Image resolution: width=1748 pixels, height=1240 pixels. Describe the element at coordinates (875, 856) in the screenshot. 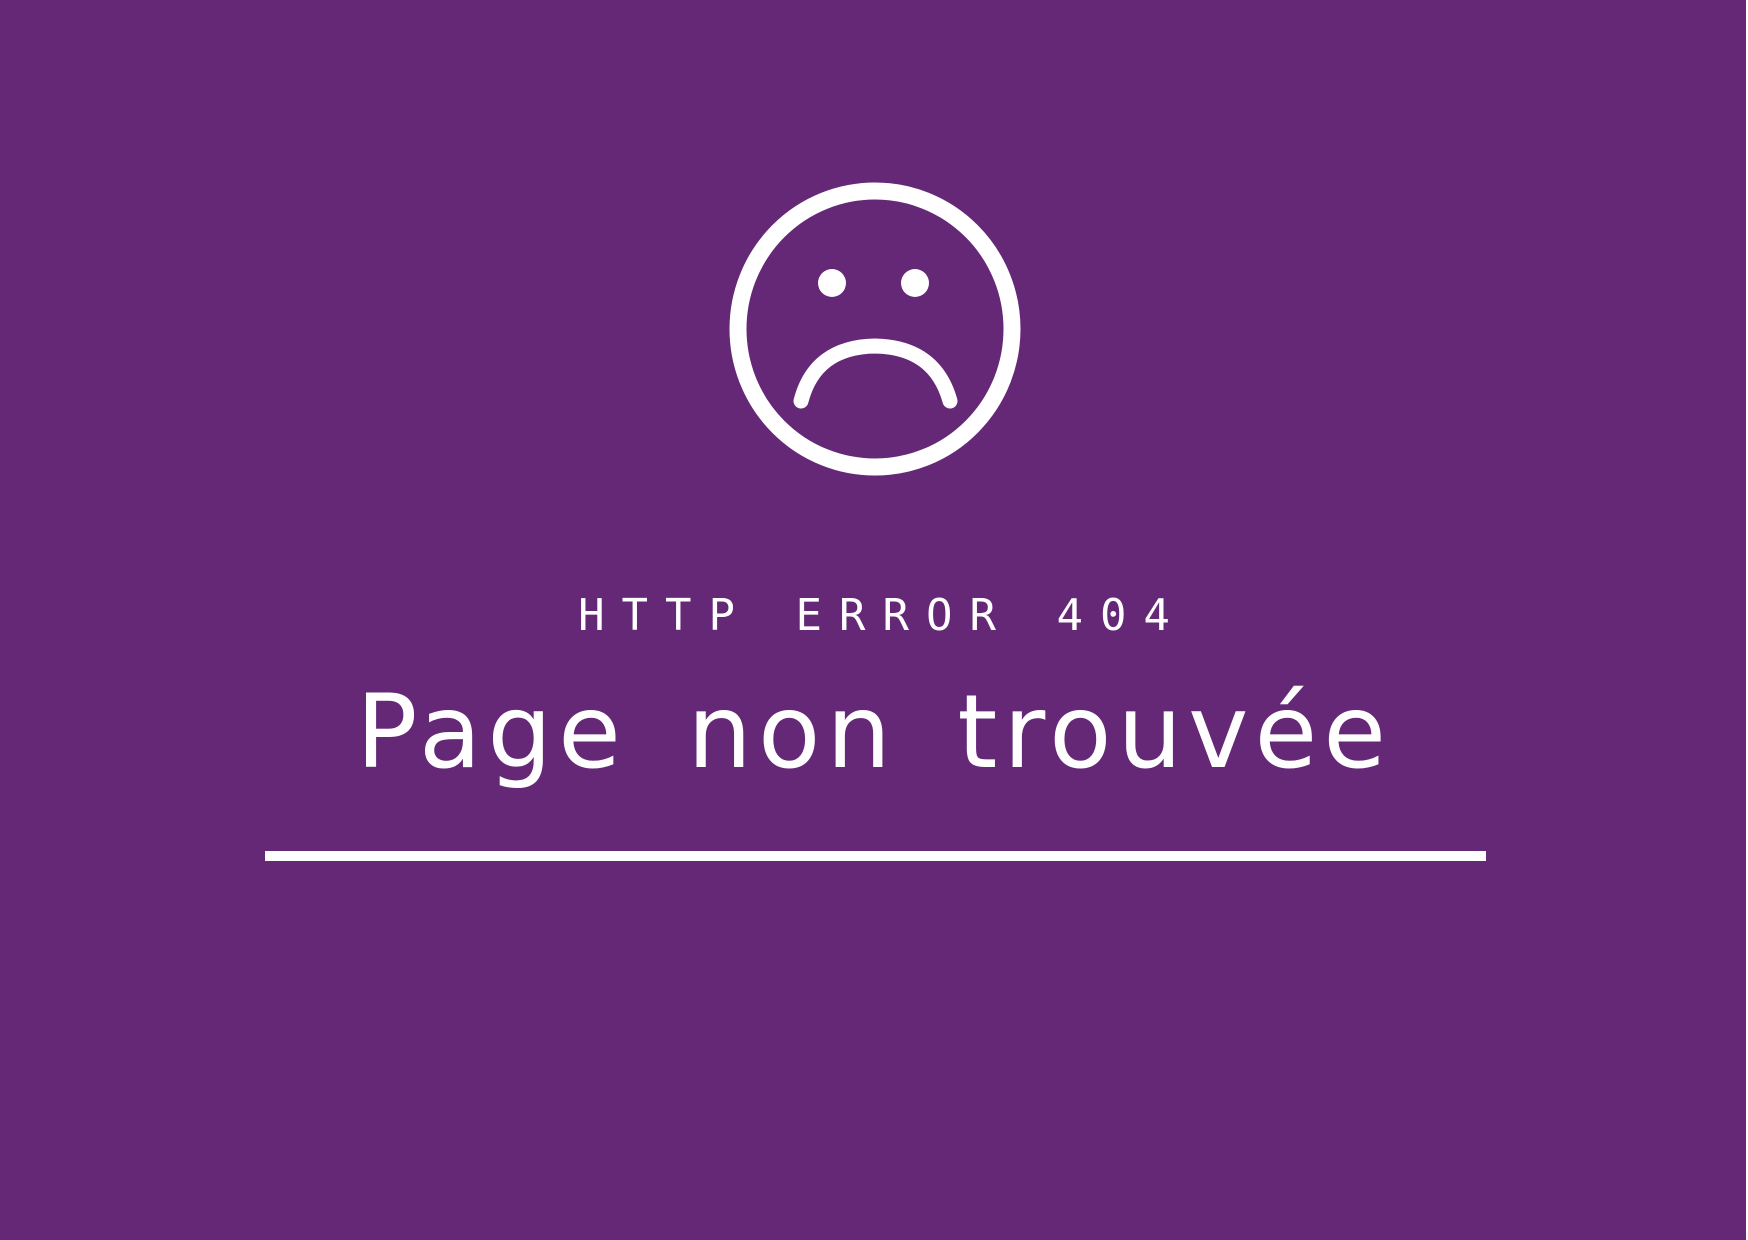

I see `divider` at that location.